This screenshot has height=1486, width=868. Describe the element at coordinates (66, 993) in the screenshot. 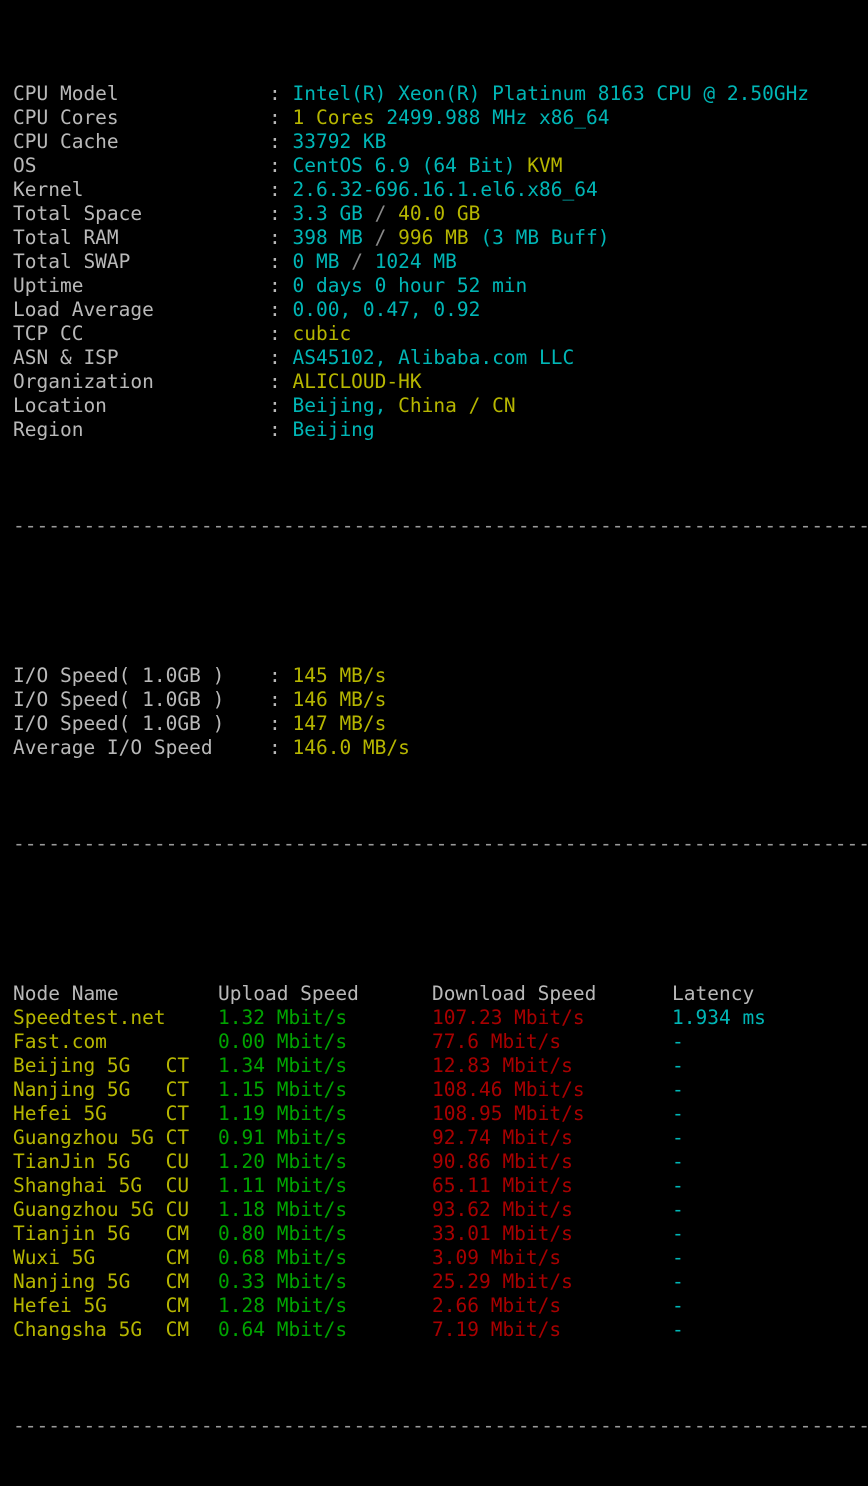

I see `header-node-name: Node Name` at that location.